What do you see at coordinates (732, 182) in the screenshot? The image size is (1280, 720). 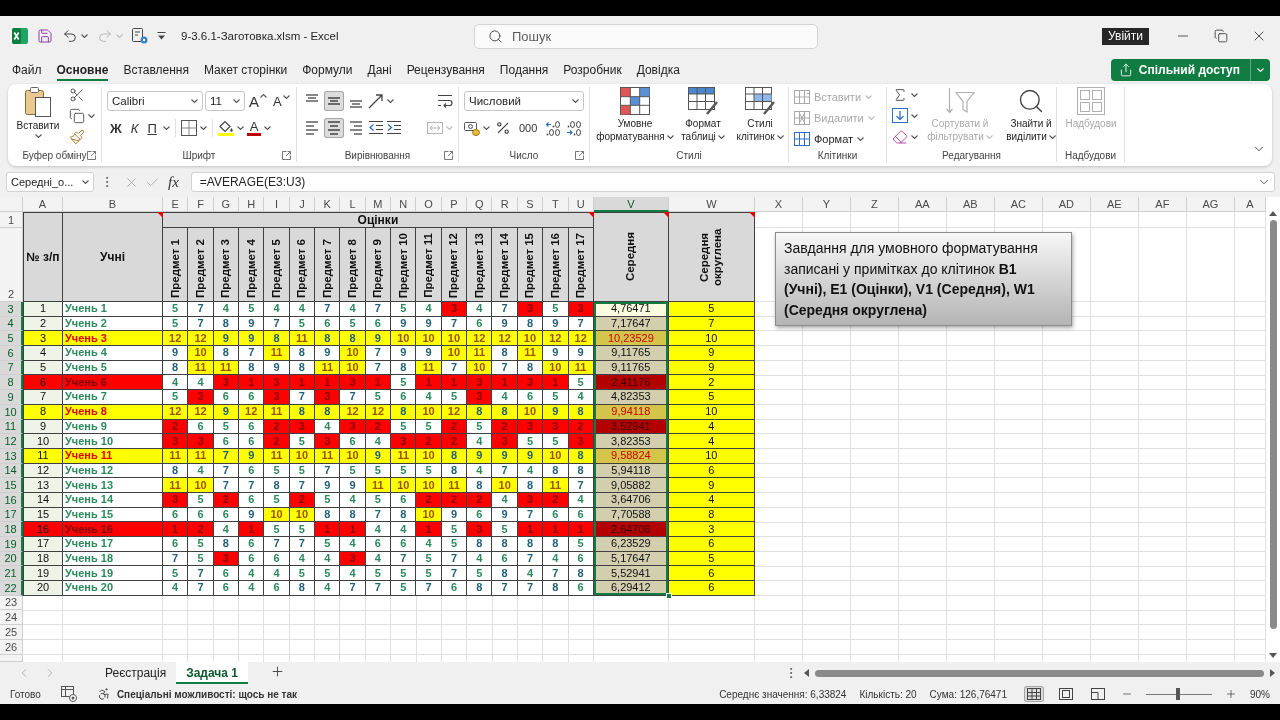 I see `formula-field: =AVERAGE(E3:U3)` at bounding box center [732, 182].